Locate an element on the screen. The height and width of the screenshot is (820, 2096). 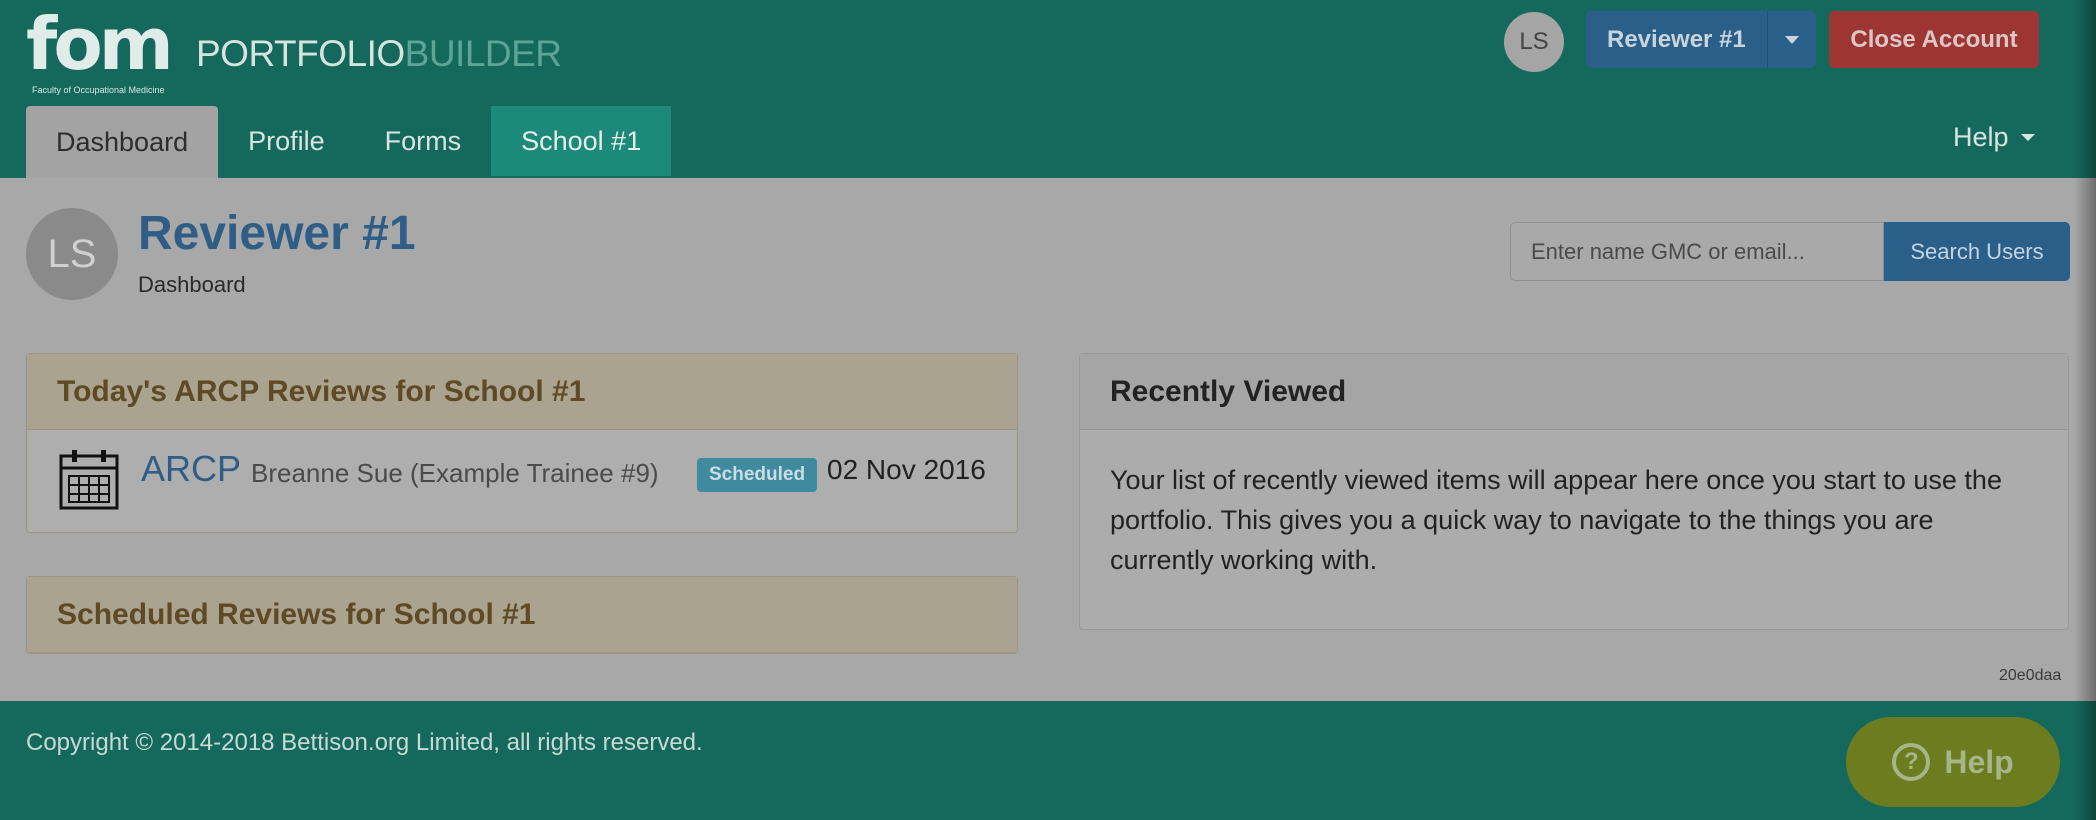
user-menu: Reviewer #1 is located at coordinates (1701, 39).